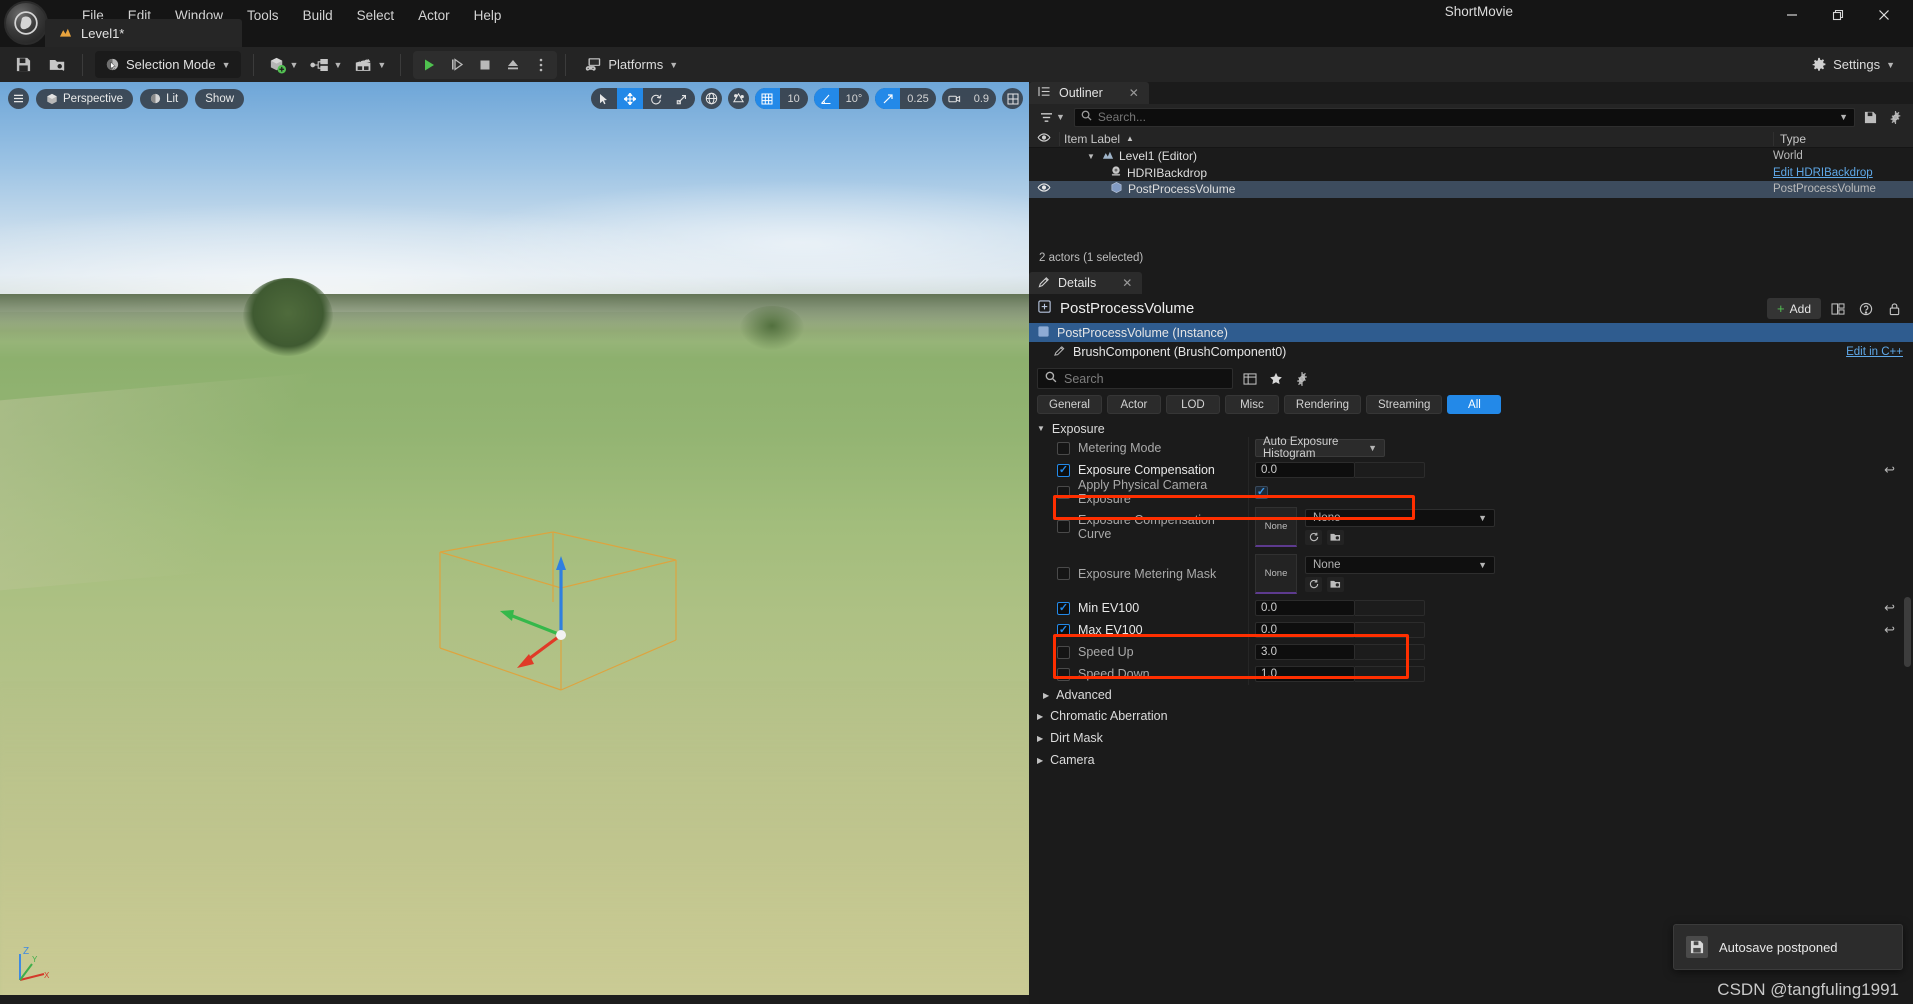 The width and height of the screenshot is (1913, 1004). I want to click on level-tab: Level1*, so click(143, 33).